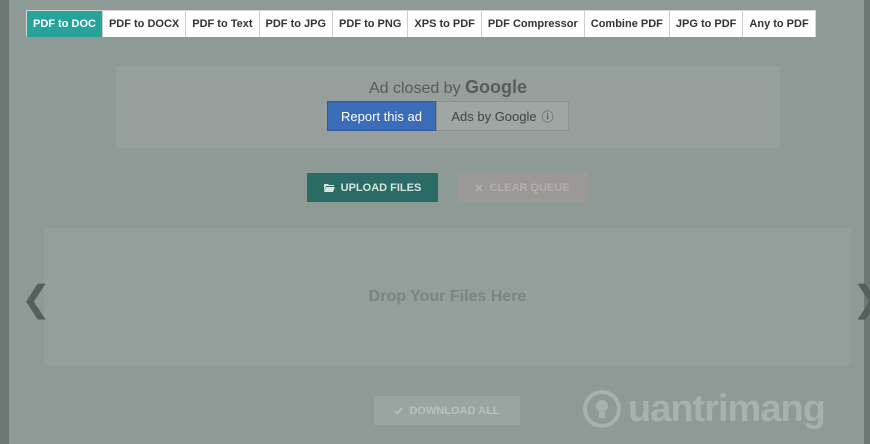  Describe the element at coordinates (496, 87) in the screenshot. I see `google-brand: Google` at that location.